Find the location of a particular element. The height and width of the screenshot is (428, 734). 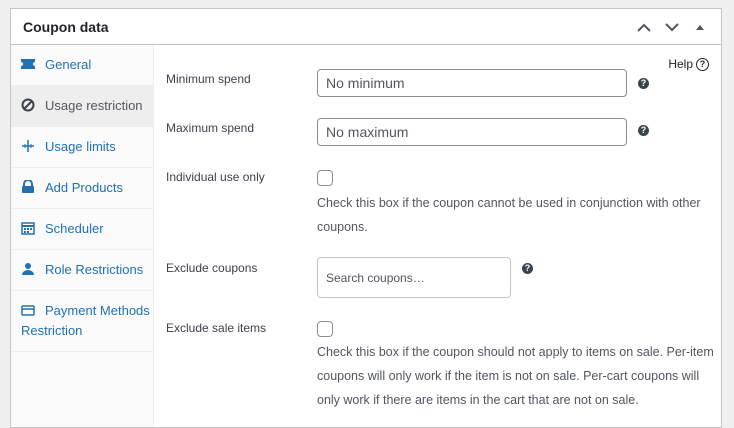

help-link: Help ? is located at coordinates (688, 64).